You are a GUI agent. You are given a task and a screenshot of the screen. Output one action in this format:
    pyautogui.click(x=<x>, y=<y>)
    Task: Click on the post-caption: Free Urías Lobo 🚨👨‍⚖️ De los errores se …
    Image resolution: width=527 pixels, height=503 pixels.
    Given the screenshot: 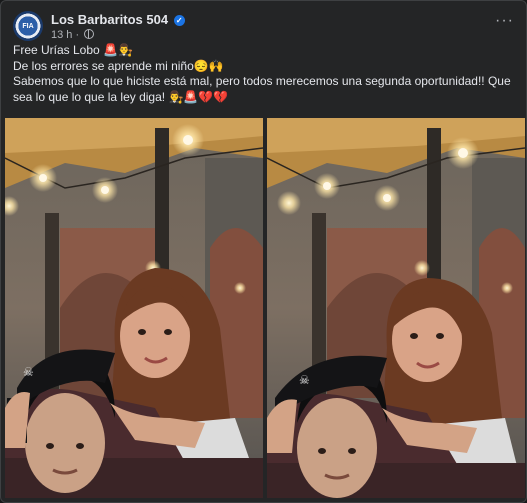 What is the action you would take?
    pyautogui.click(x=264, y=74)
    